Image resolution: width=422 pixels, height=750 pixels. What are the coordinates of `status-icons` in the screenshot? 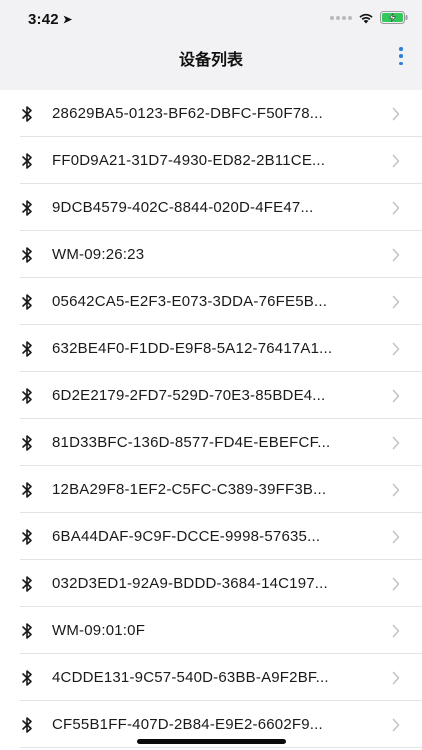 It's located at (369, 17).